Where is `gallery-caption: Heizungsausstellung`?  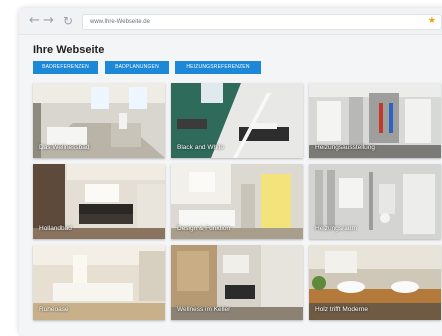
gallery-caption: Heizungsausstellung is located at coordinates (345, 147).